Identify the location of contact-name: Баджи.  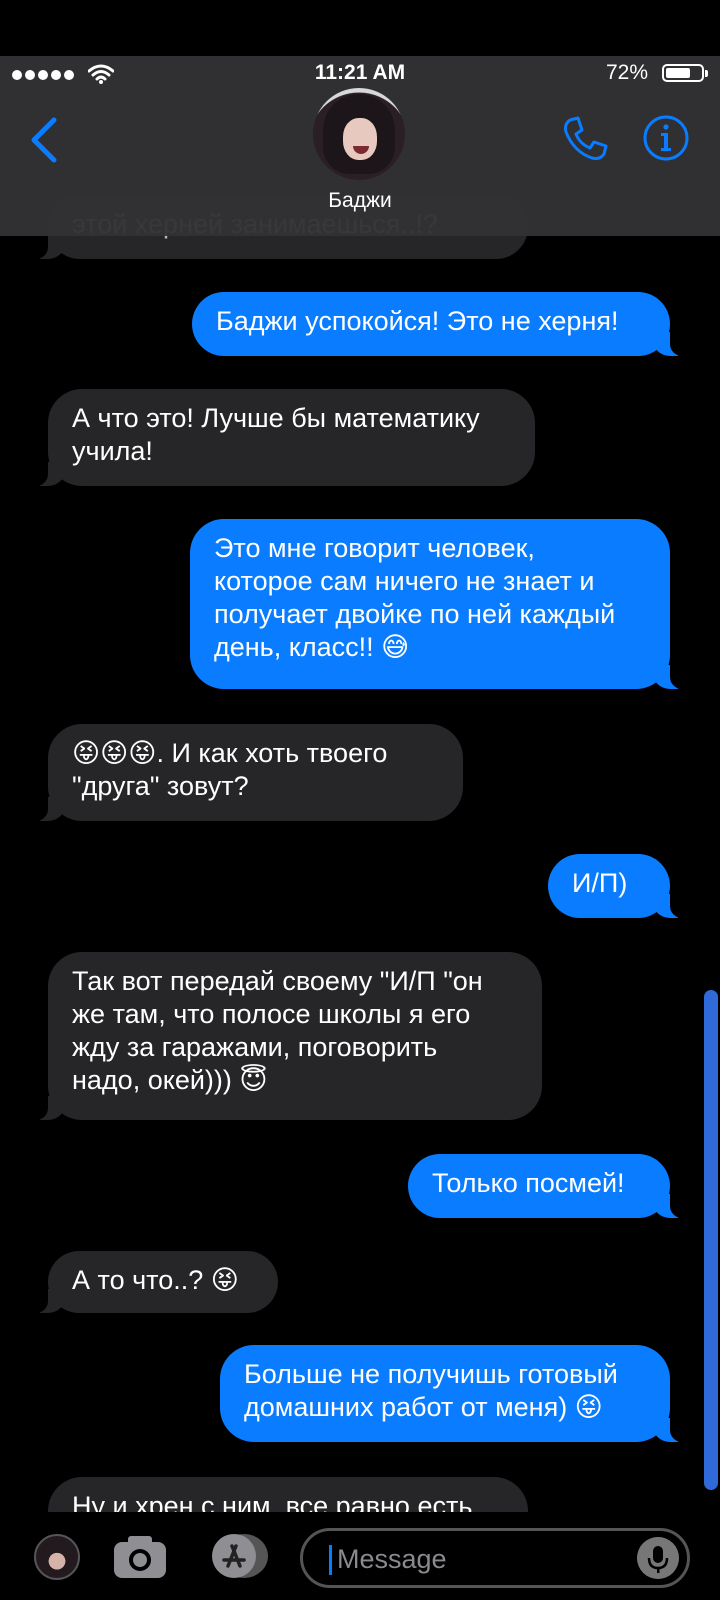
(360, 201).